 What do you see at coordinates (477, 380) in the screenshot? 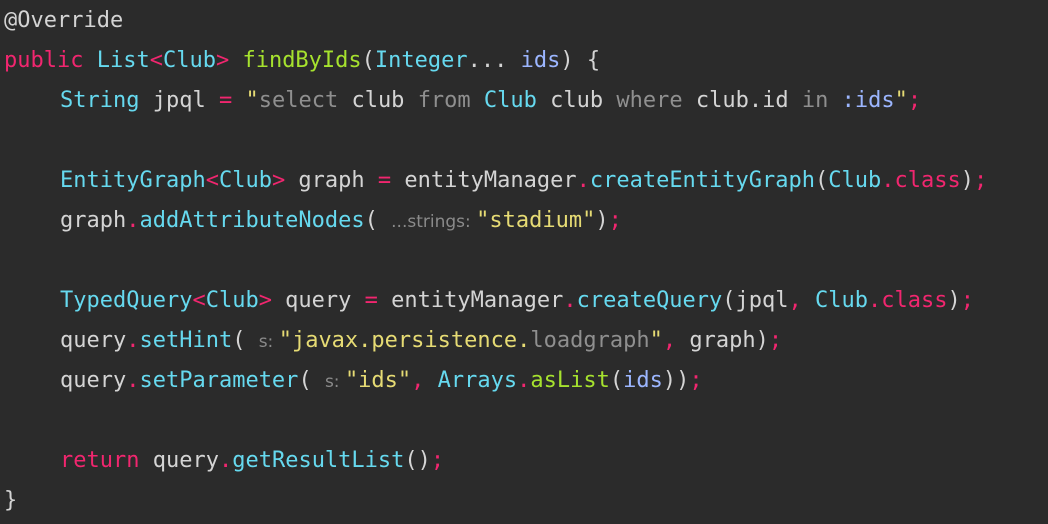
I see `code-token: Arrays` at bounding box center [477, 380].